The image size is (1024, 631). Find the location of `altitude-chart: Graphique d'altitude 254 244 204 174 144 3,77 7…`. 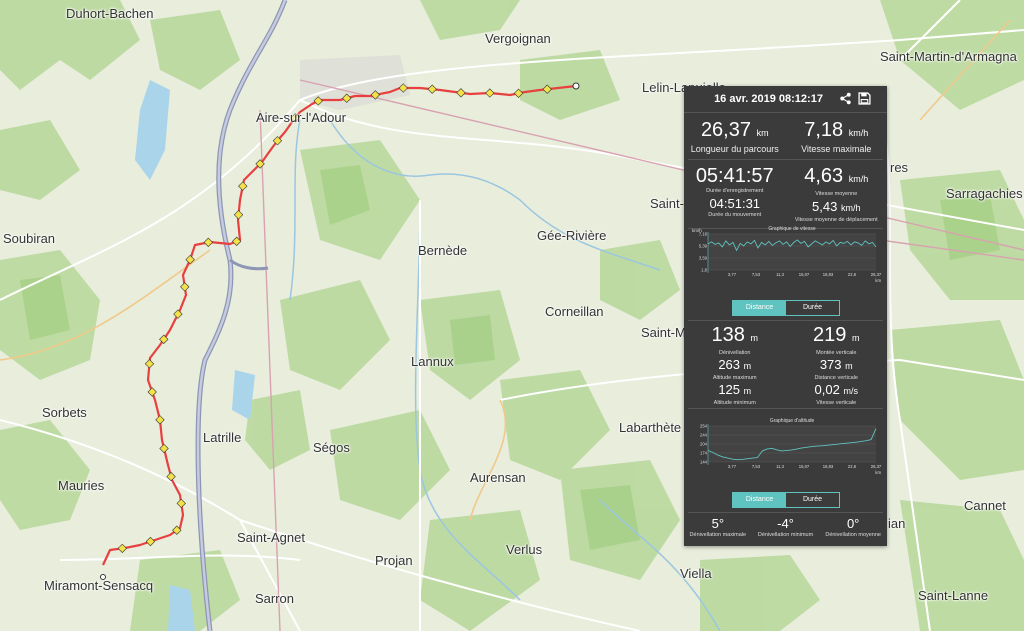

altitude-chart: Graphique d'altitude 254 244 204 174 144 3,77 7… is located at coordinates (786, 446).